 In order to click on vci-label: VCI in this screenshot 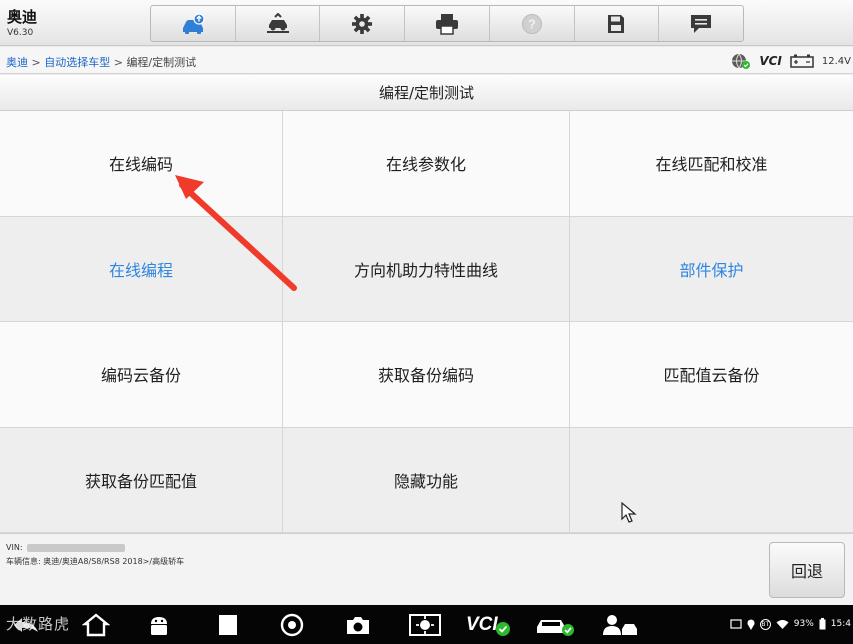, I will do `click(770, 61)`.